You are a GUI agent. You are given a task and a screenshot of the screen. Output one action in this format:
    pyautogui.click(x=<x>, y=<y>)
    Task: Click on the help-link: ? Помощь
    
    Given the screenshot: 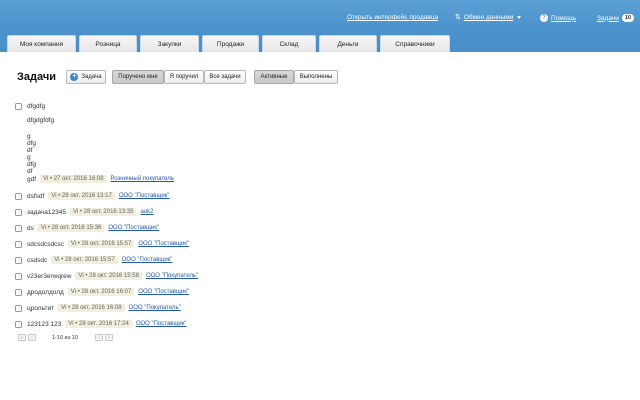 What is the action you would take?
    pyautogui.click(x=558, y=18)
    